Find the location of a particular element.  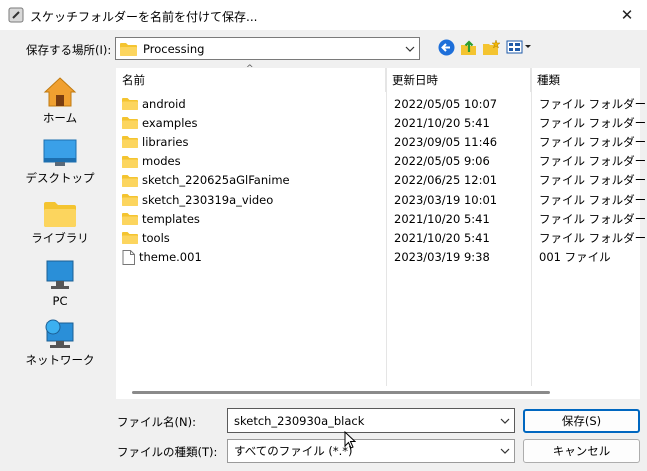

places-bar: ホーム デスクトップ ライブラリ PC ネットワーク is located at coordinates (60, 233).